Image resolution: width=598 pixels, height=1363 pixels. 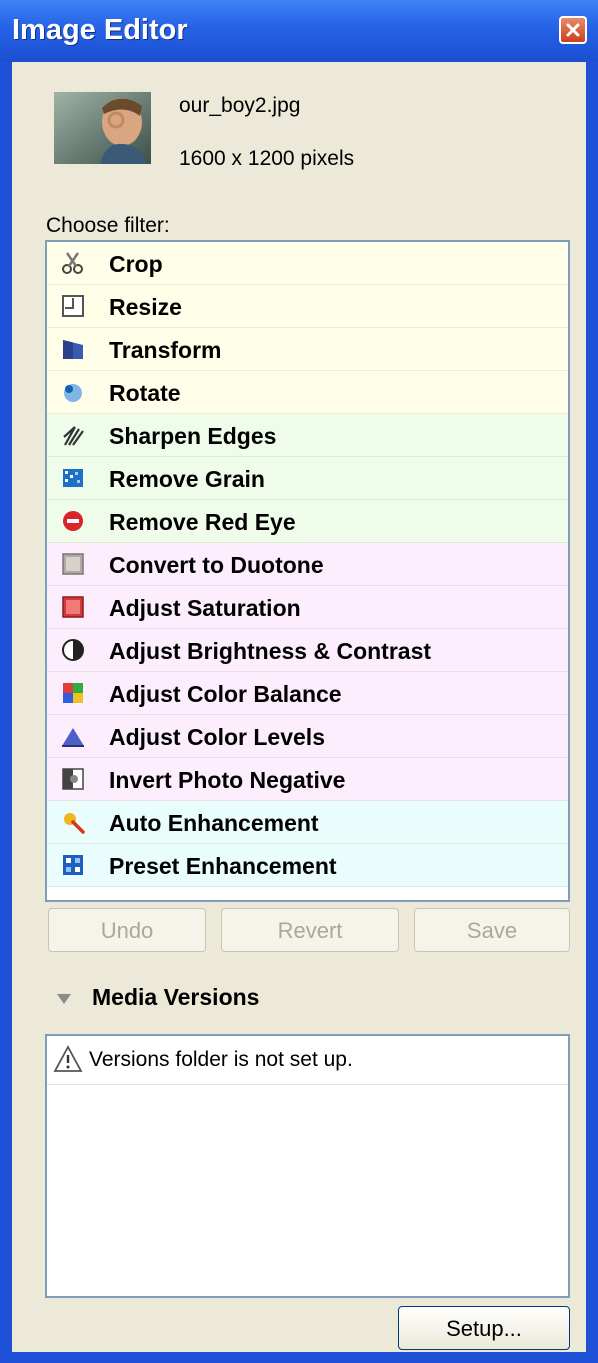 I want to click on transform-icon, so click(x=73, y=349).